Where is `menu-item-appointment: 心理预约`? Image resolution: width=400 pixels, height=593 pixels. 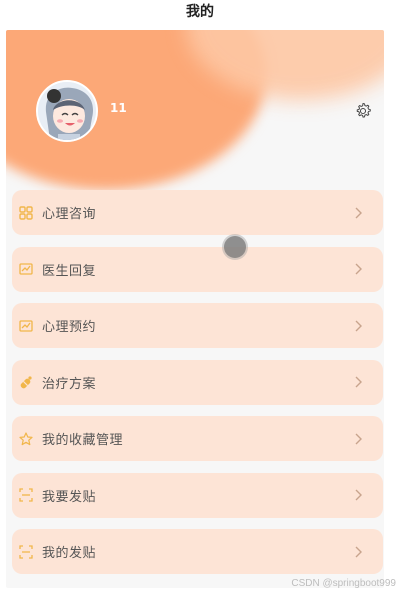 menu-item-appointment: 心理预约 is located at coordinates (197, 325).